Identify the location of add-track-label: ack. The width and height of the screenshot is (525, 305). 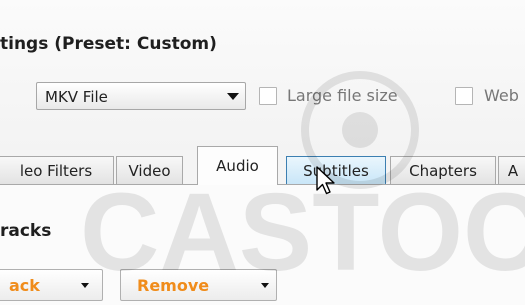
(24, 285).